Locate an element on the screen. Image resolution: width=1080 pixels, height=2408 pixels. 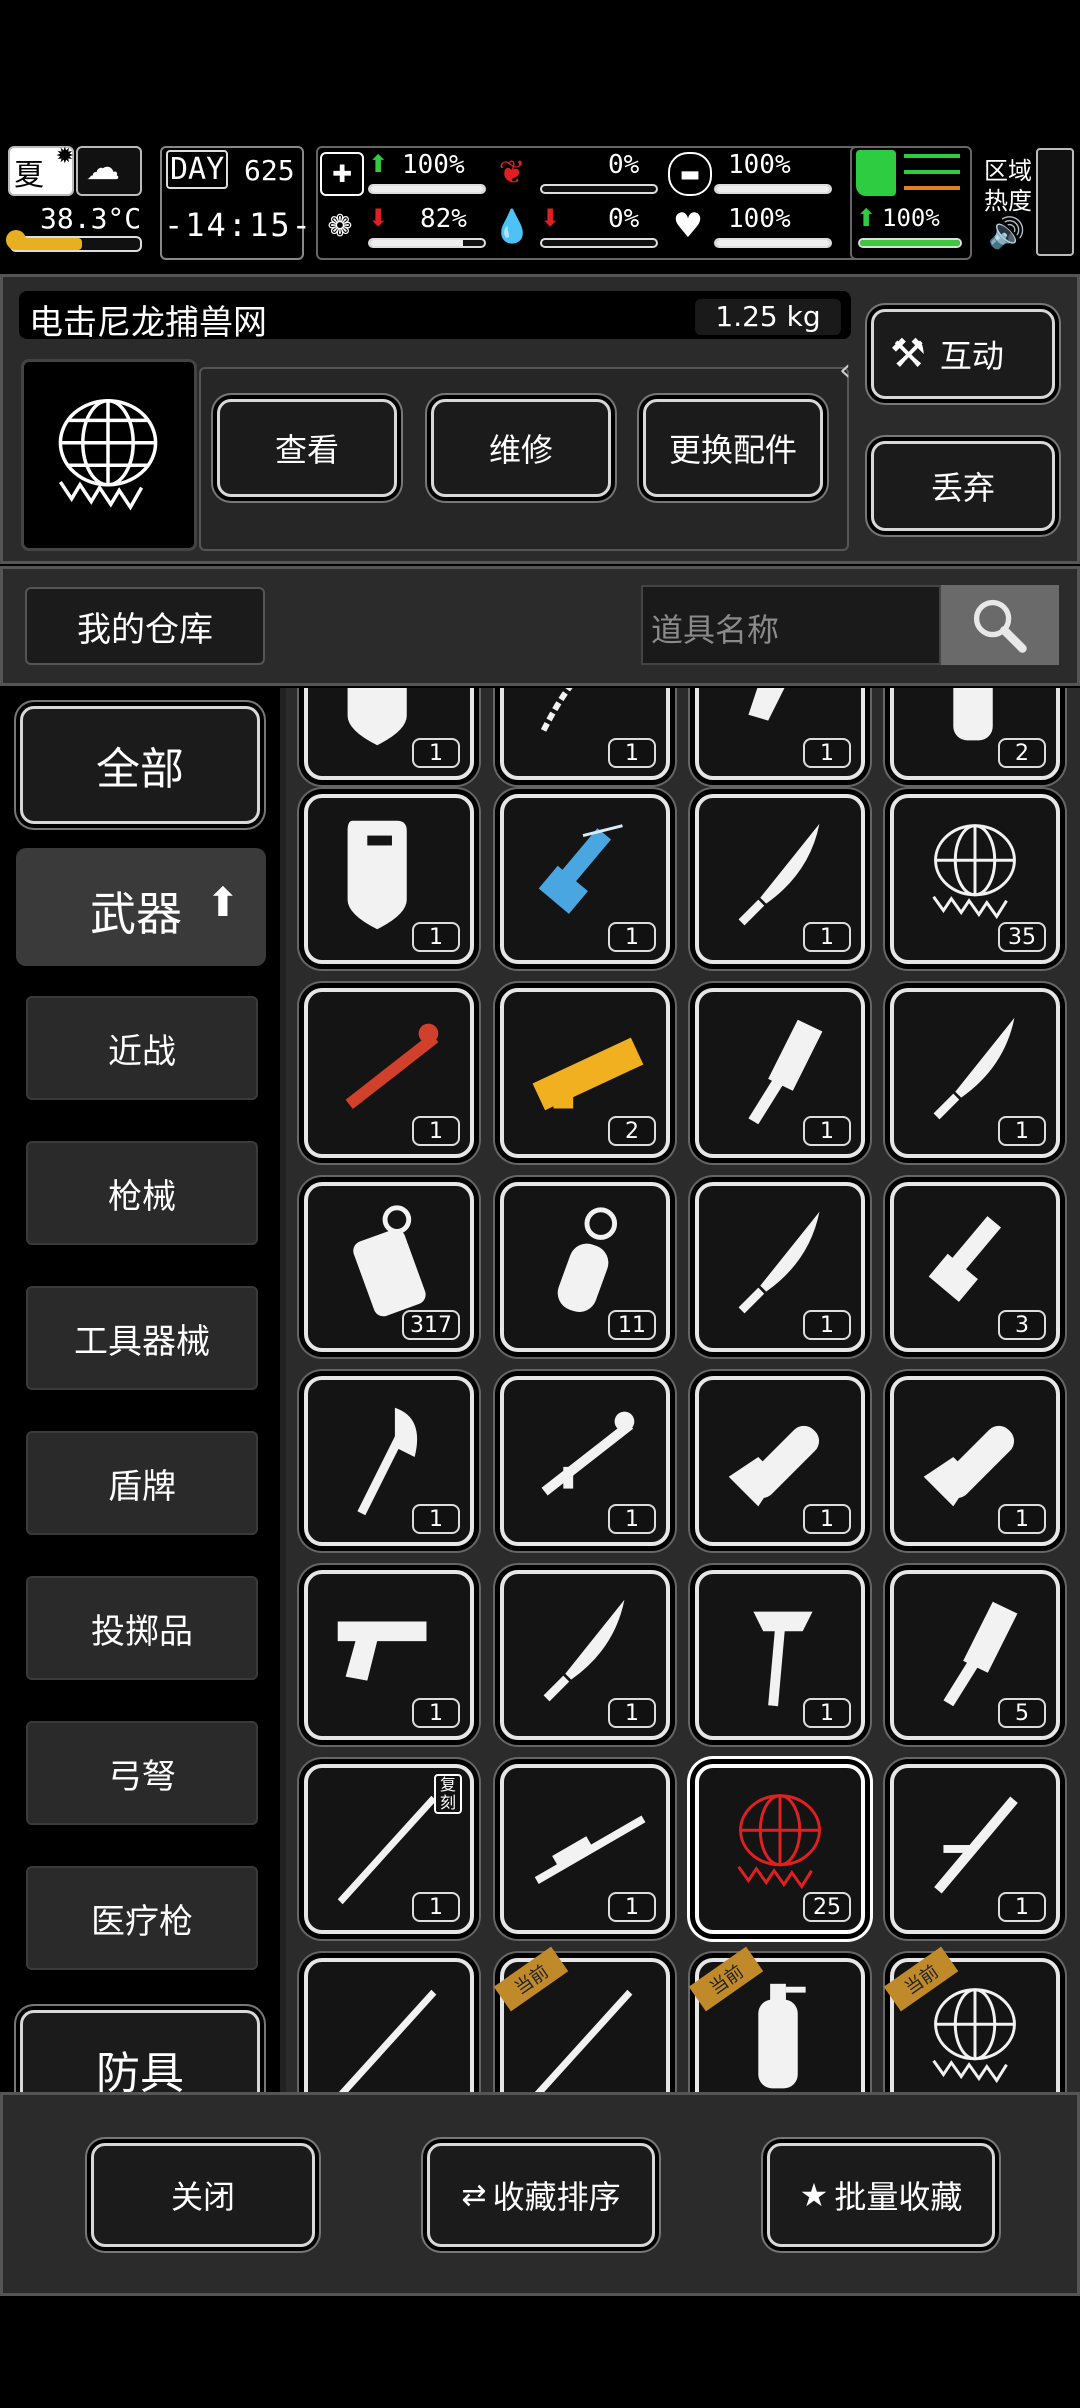
collapse-up-arrow-icon: ⬆ is located at coordinates (223, 903).